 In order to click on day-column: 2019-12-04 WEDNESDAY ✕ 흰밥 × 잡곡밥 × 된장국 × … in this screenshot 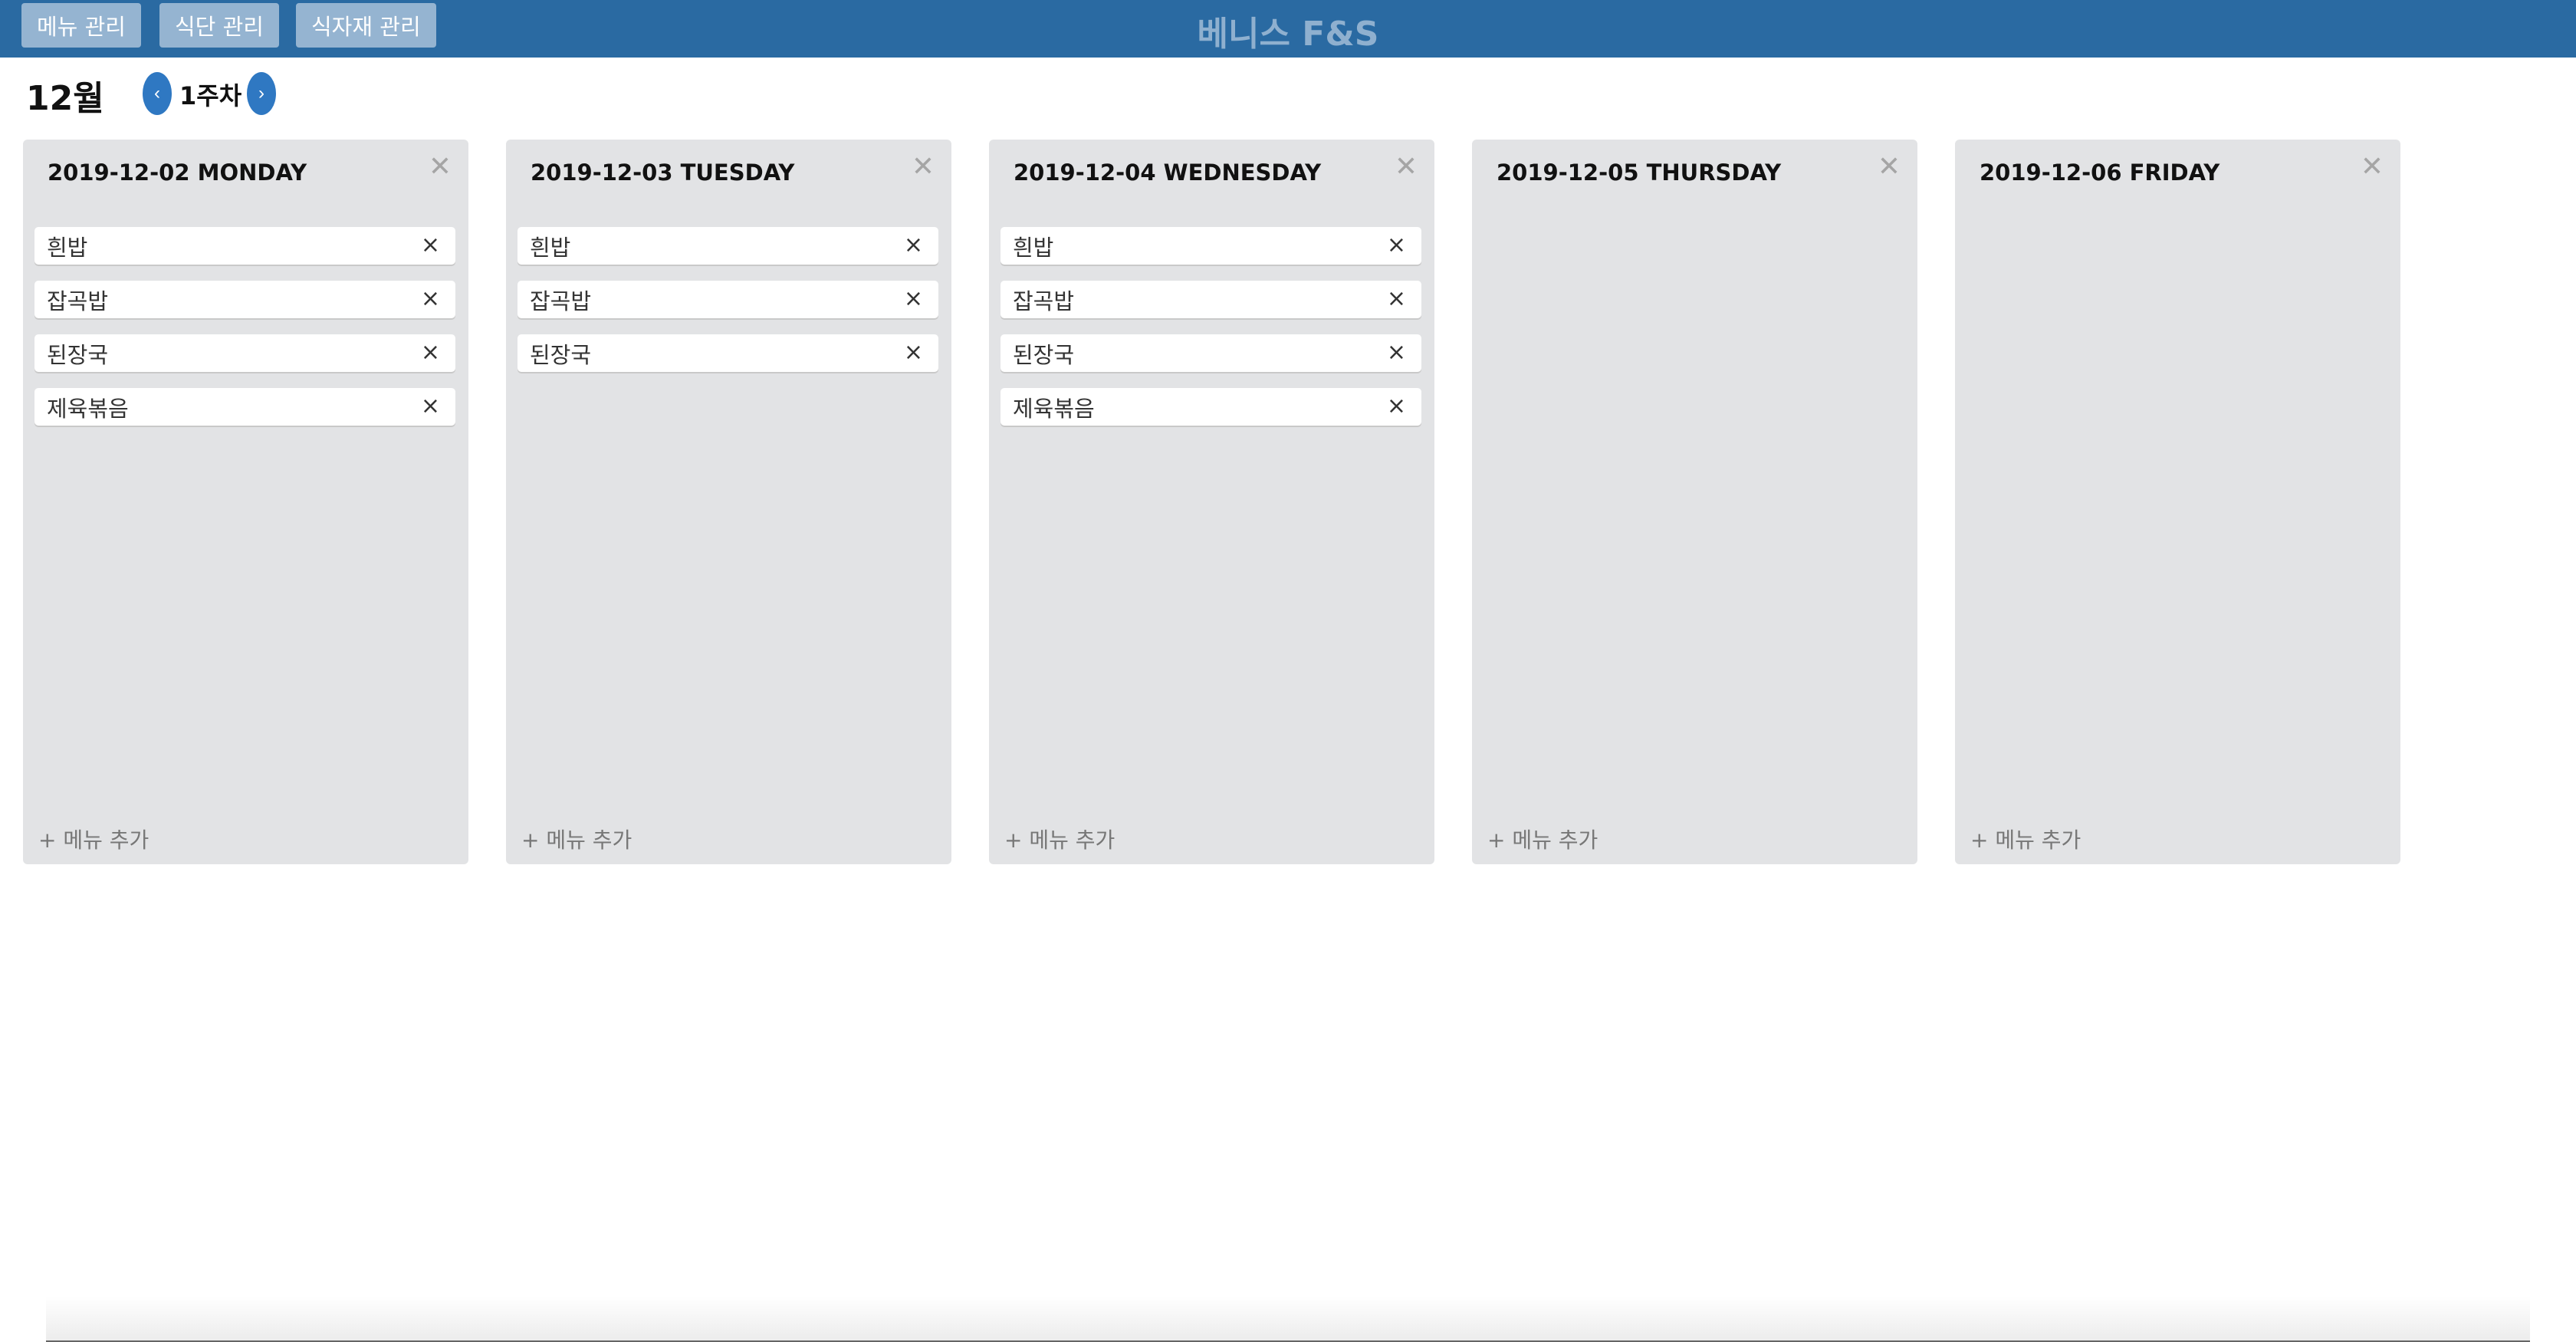, I will do `click(1211, 502)`.